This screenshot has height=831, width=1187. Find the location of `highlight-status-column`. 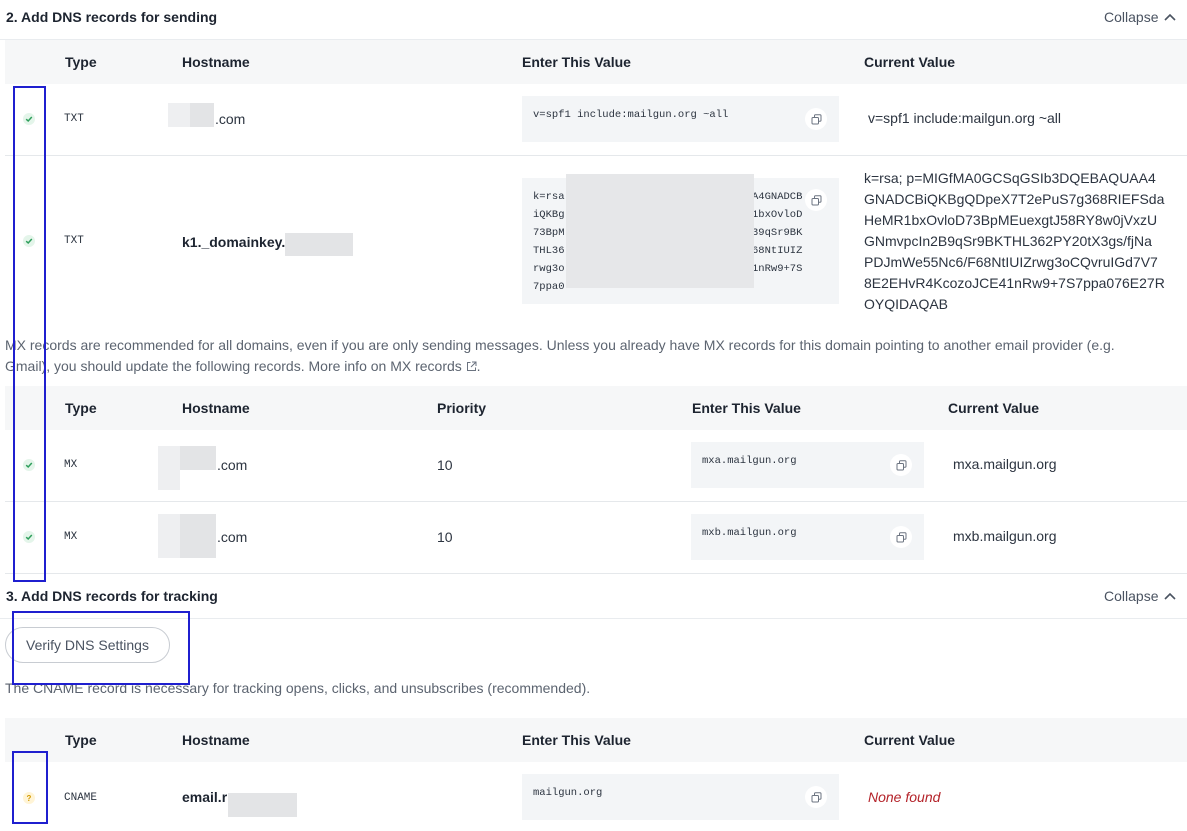

highlight-status-column is located at coordinates (29, 334).